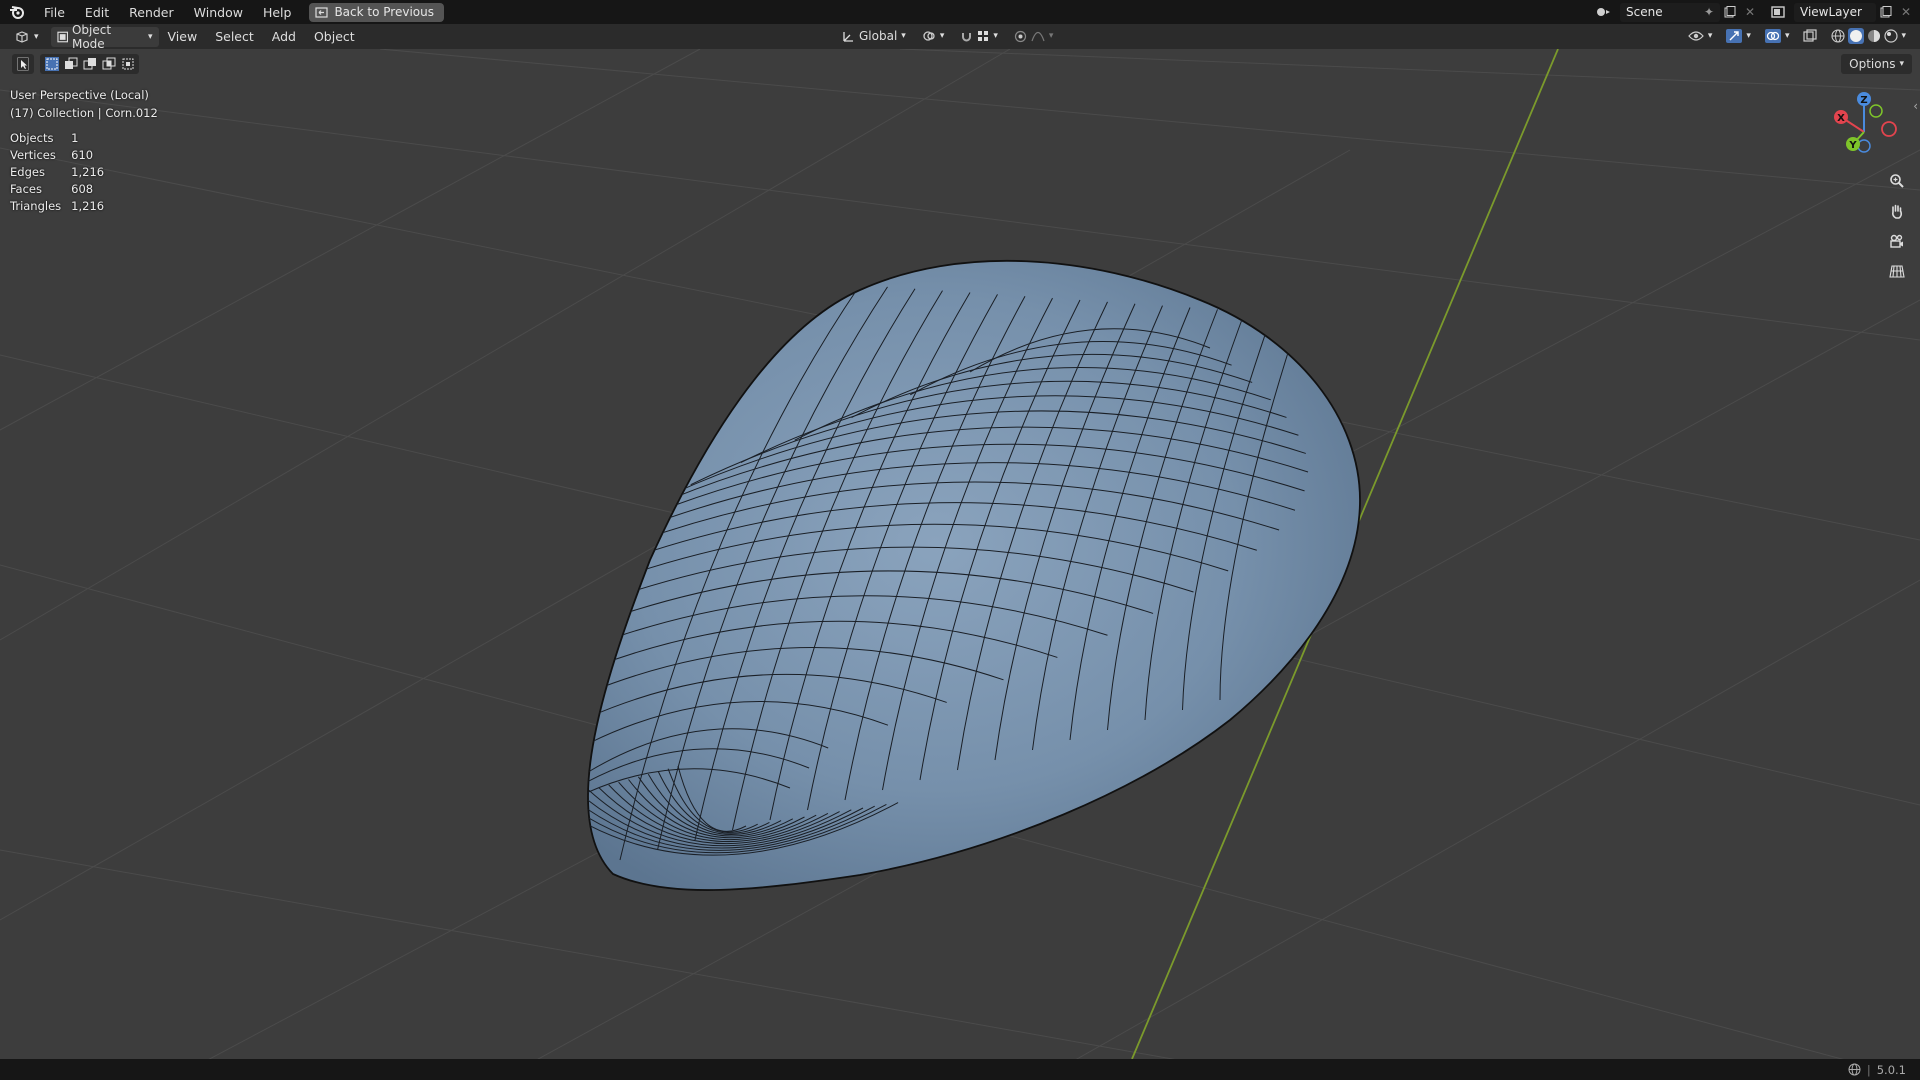  What do you see at coordinates (23, 64) in the screenshot?
I see `select-tool-button` at bounding box center [23, 64].